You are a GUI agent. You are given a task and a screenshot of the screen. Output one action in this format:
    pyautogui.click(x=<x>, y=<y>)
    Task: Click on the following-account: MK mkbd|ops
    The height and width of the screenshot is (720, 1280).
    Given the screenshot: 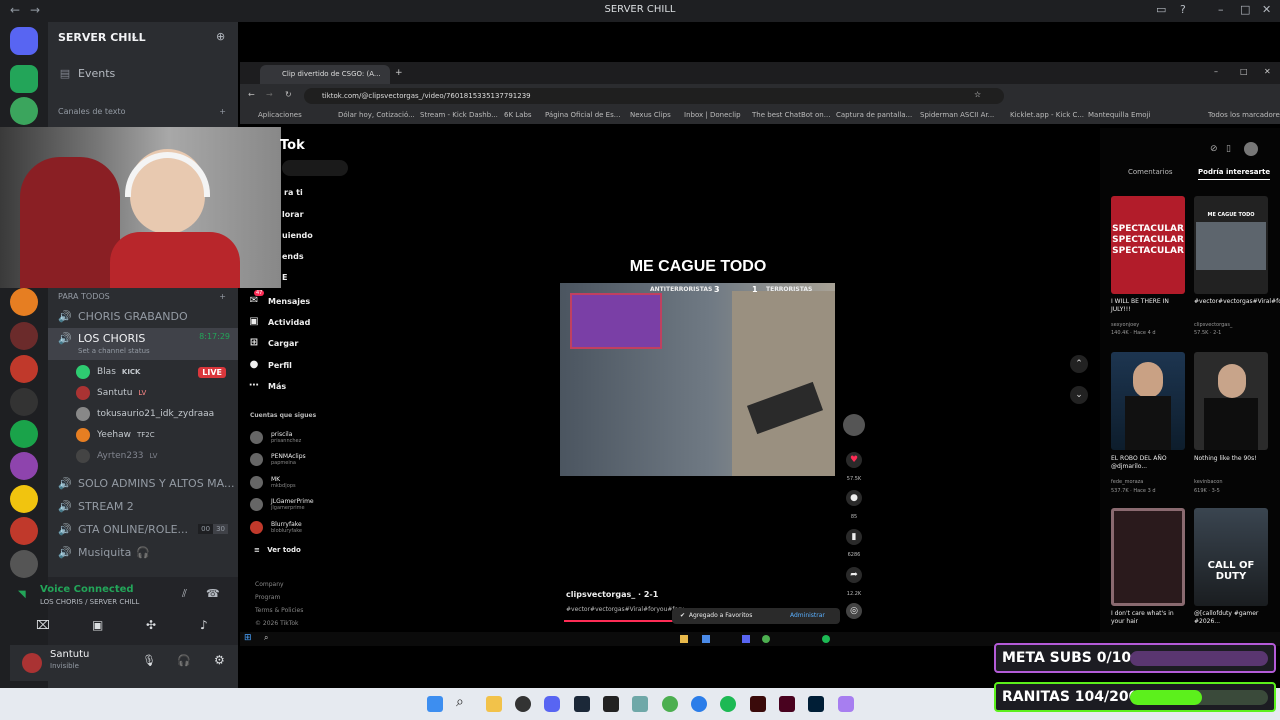 What is the action you would take?
    pyautogui.click(x=273, y=482)
    